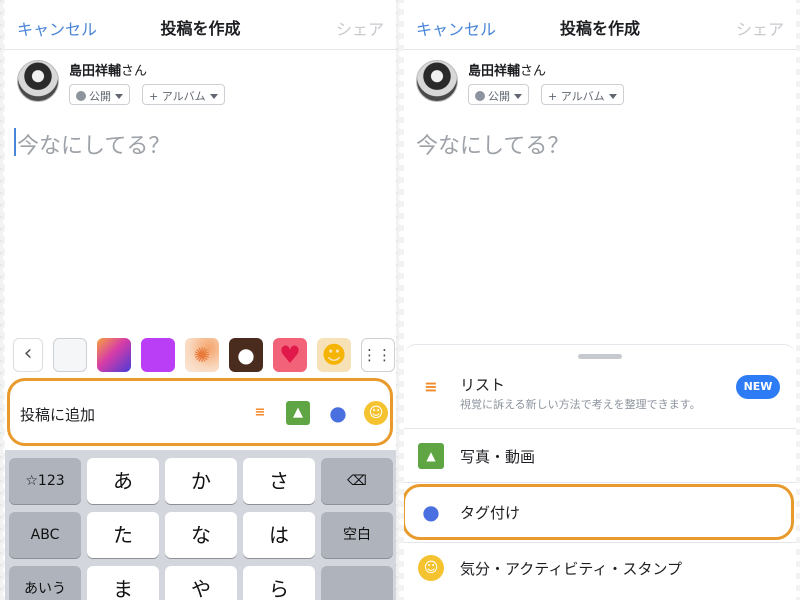  What do you see at coordinates (279, 481) in the screenshot?
I see `key: さ` at bounding box center [279, 481].